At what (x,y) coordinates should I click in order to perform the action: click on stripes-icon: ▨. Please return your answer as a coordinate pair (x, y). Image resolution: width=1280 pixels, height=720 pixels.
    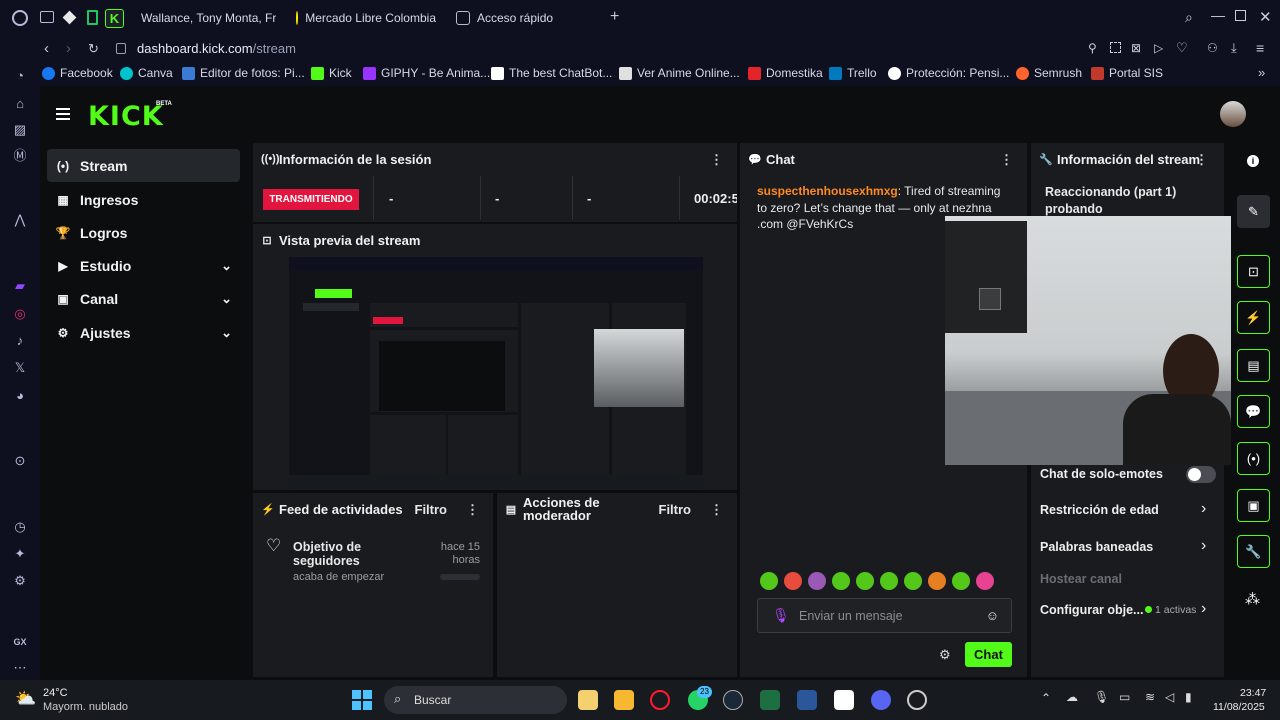
    Looking at the image, I should click on (20, 130).